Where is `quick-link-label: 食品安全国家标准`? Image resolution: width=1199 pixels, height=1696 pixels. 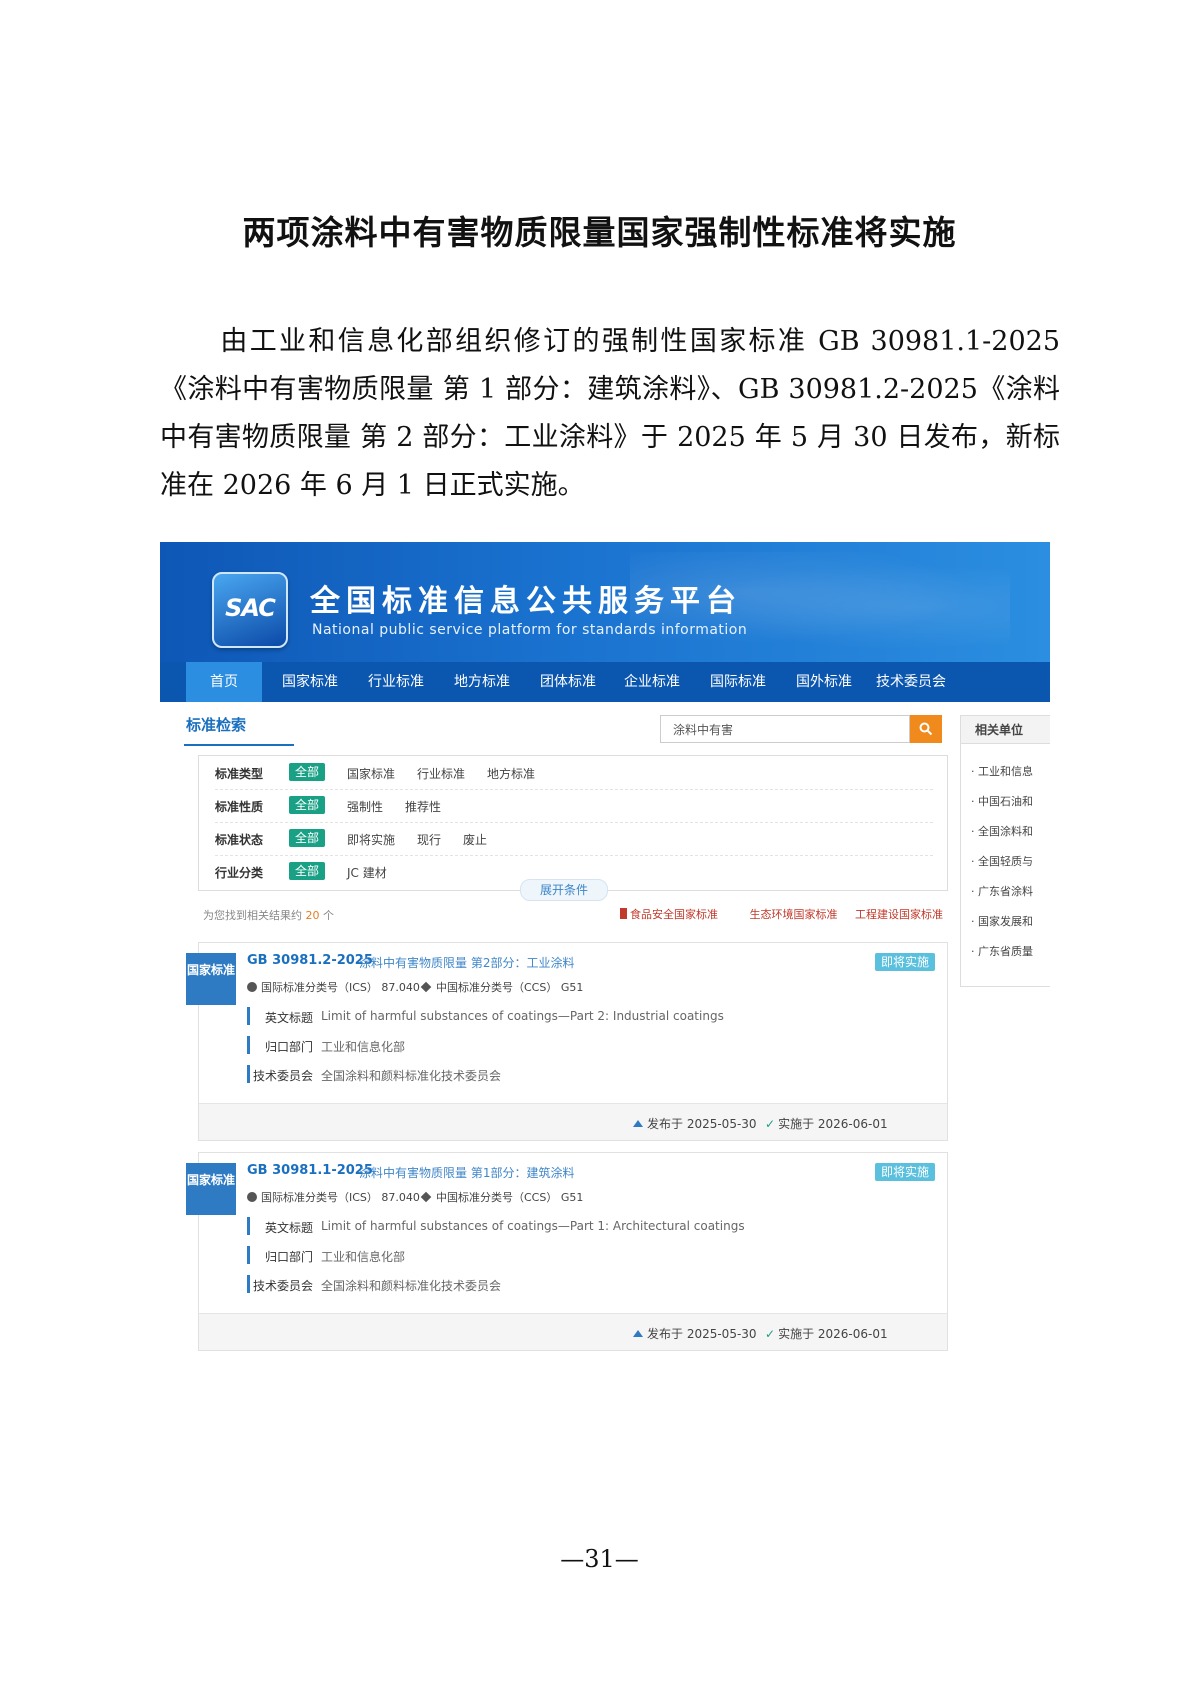
quick-link-label: 食品安全国家标准 is located at coordinates (674, 914).